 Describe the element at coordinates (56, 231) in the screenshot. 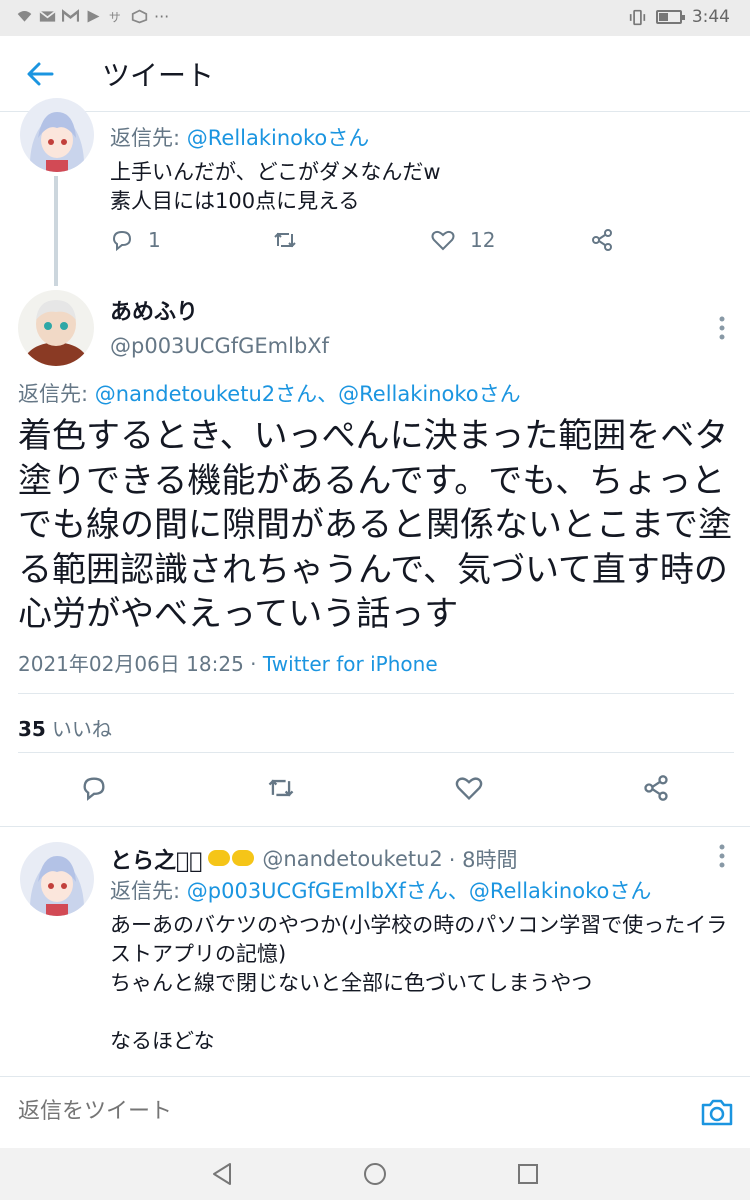

I see `thread-connector` at that location.